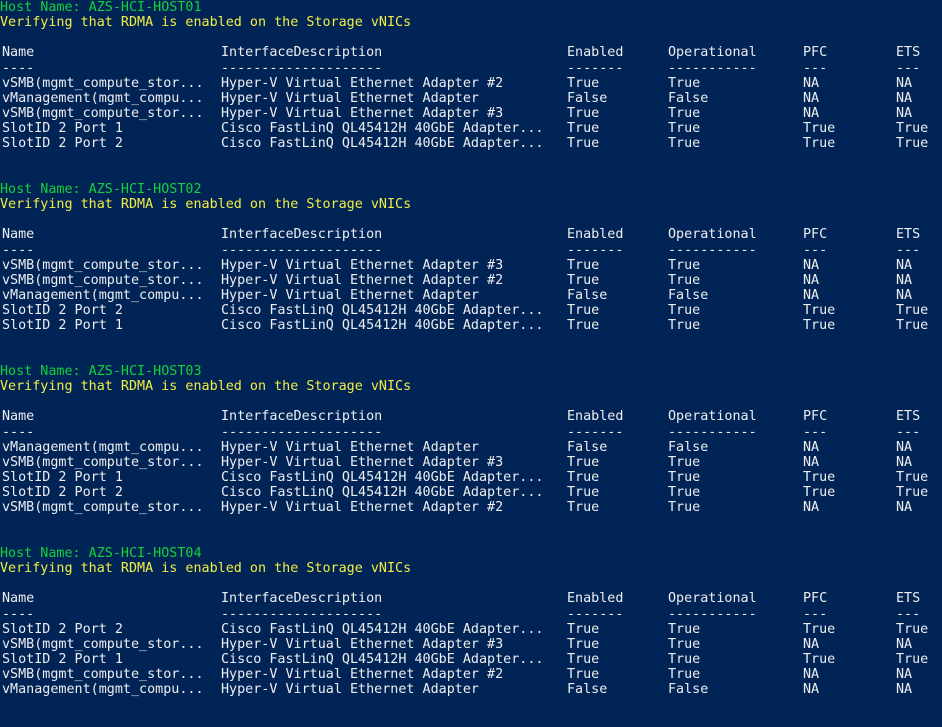 The width and height of the screenshot is (942, 727). What do you see at coordinates (101, 371) in the screenshot?
I see `host-name-line-3: Host Name: AZS-HCI-HOST03` at bounding box center [101, 371].